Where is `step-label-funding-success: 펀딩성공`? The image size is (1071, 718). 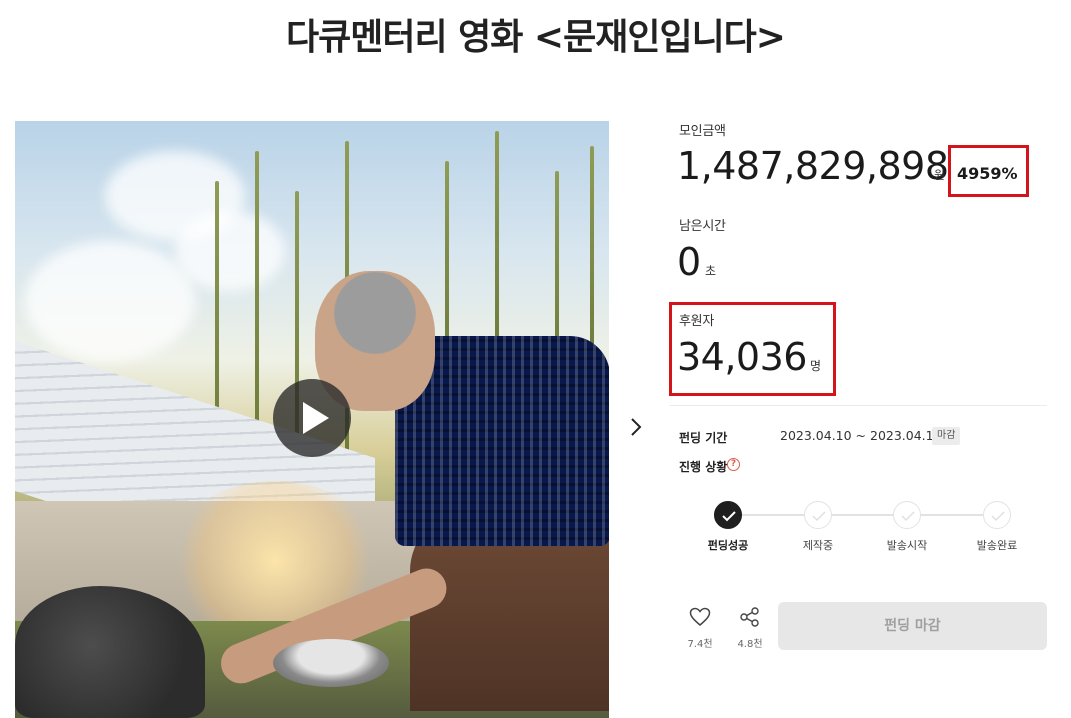
step-label-funding-success: 펀딩성공 is located at coordinates (728, 545).